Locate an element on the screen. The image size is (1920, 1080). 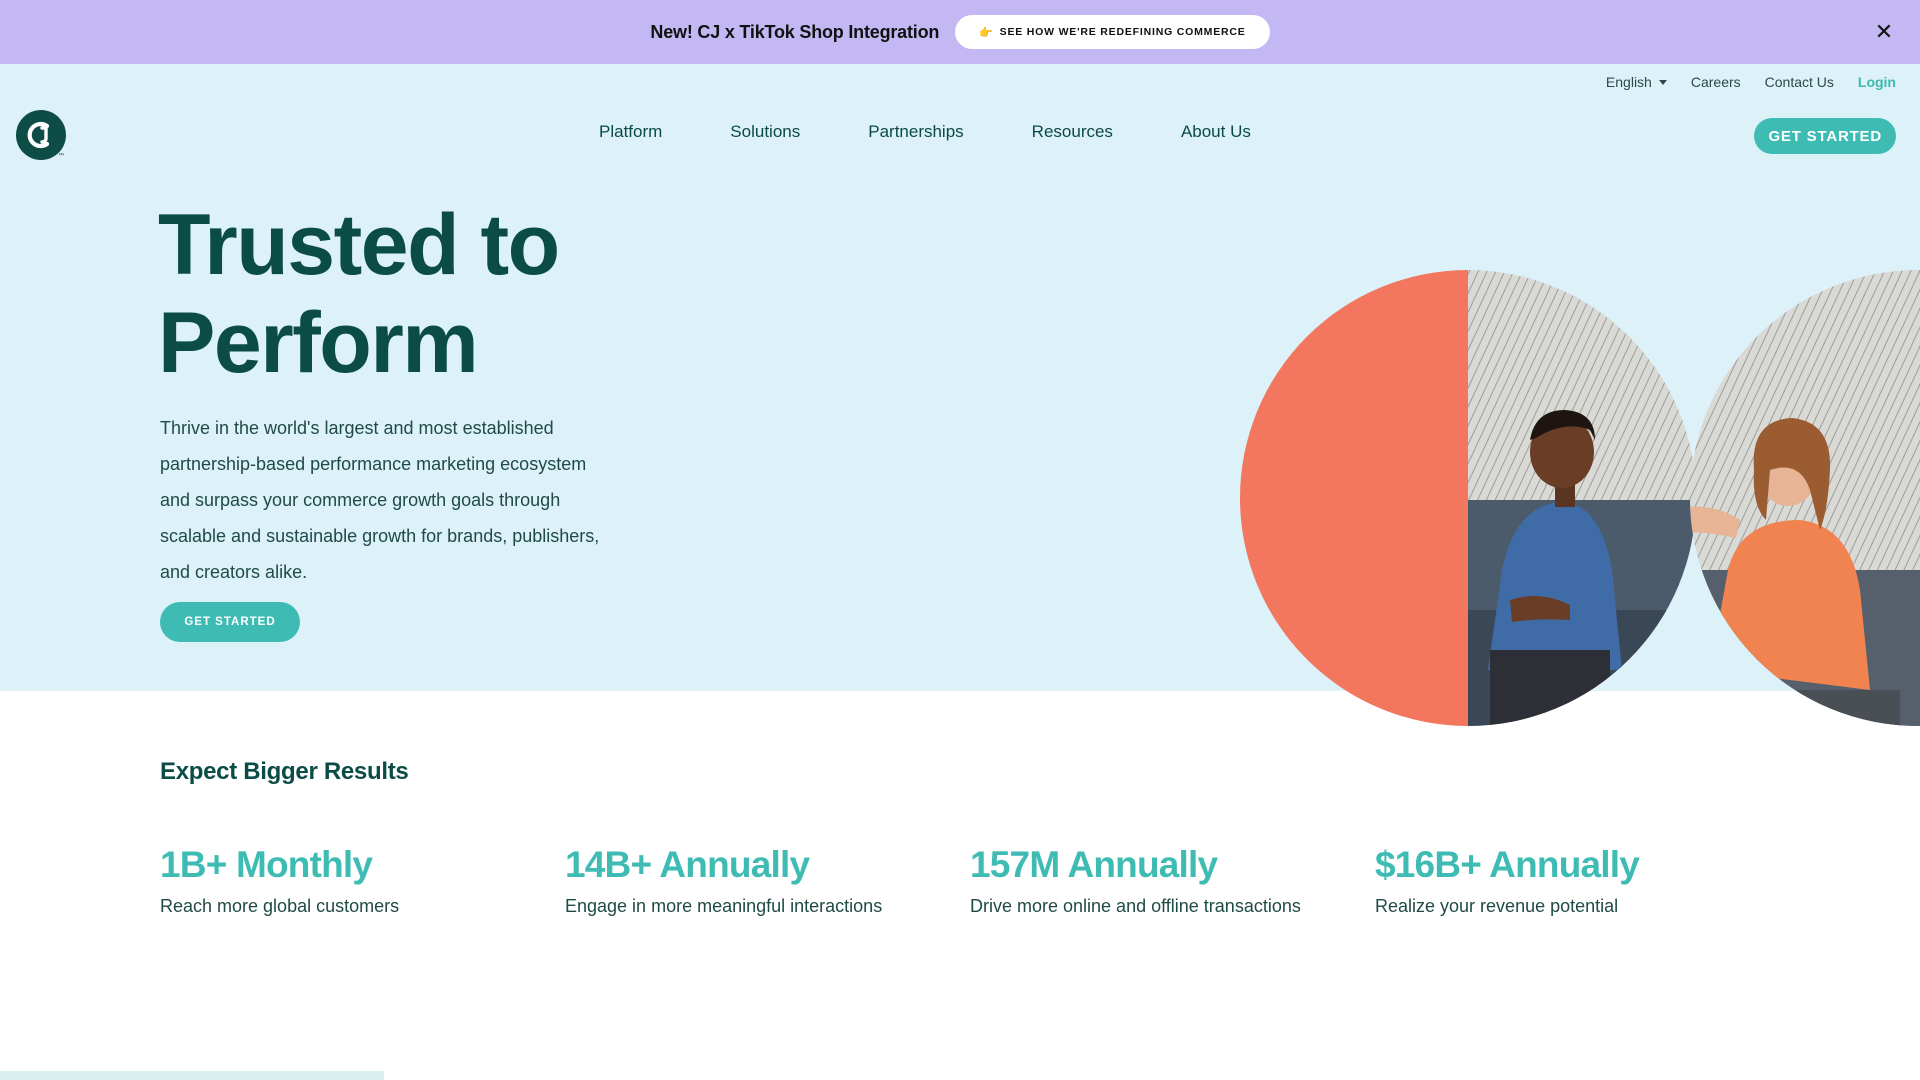
stat-description: Reach more global customers is located at coordinates (280, 906).